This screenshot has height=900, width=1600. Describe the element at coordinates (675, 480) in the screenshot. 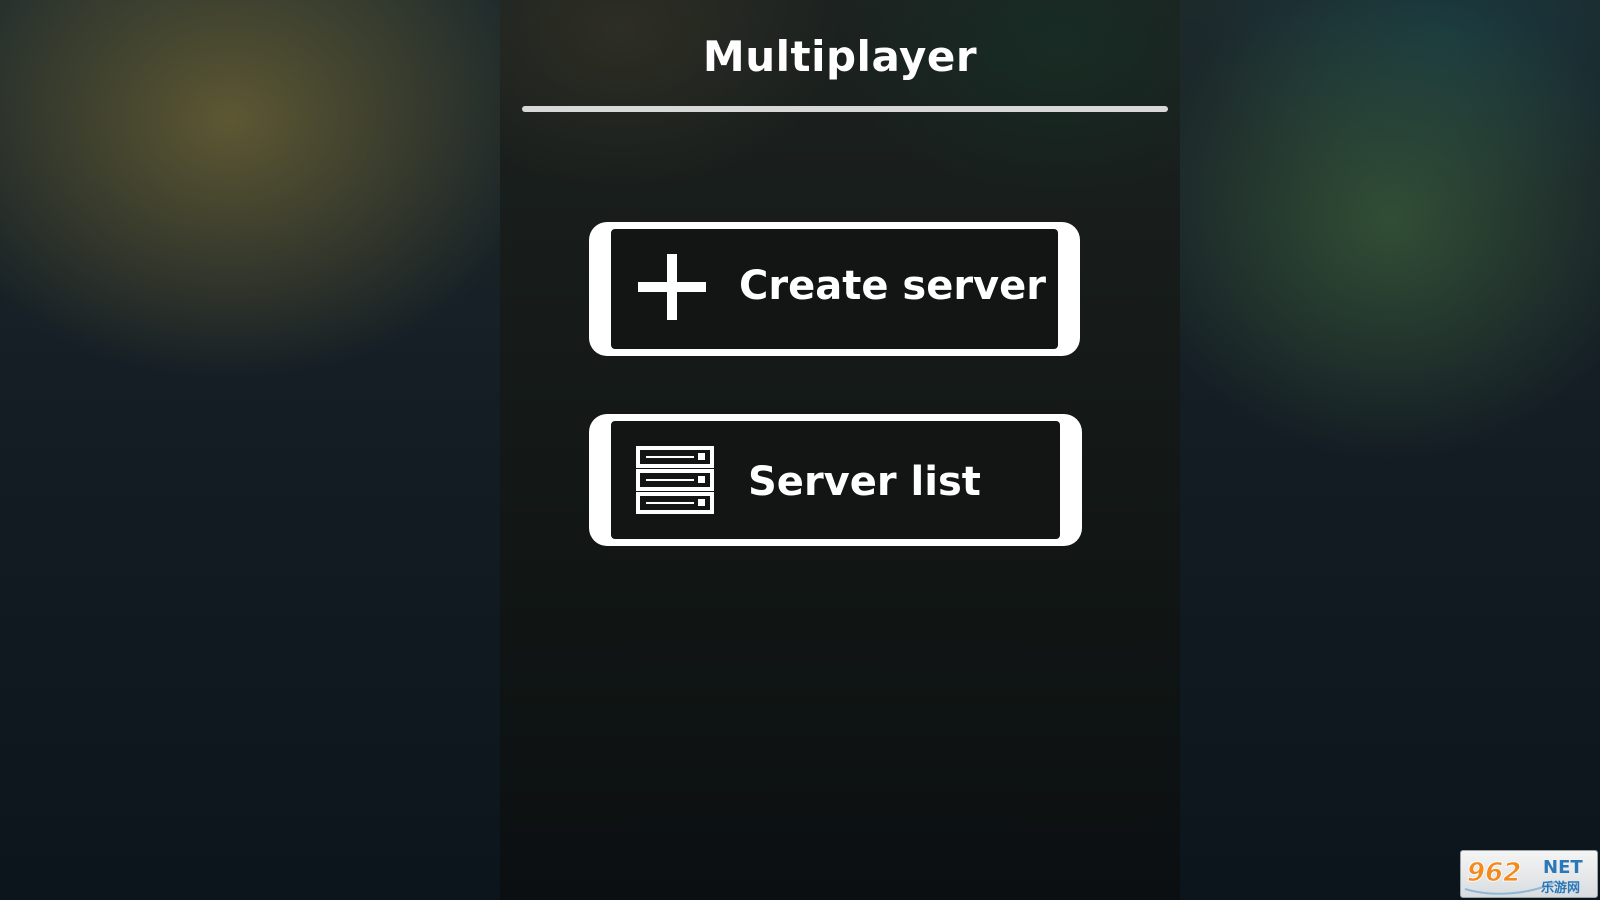

I see `server-rack-icon` at that location.